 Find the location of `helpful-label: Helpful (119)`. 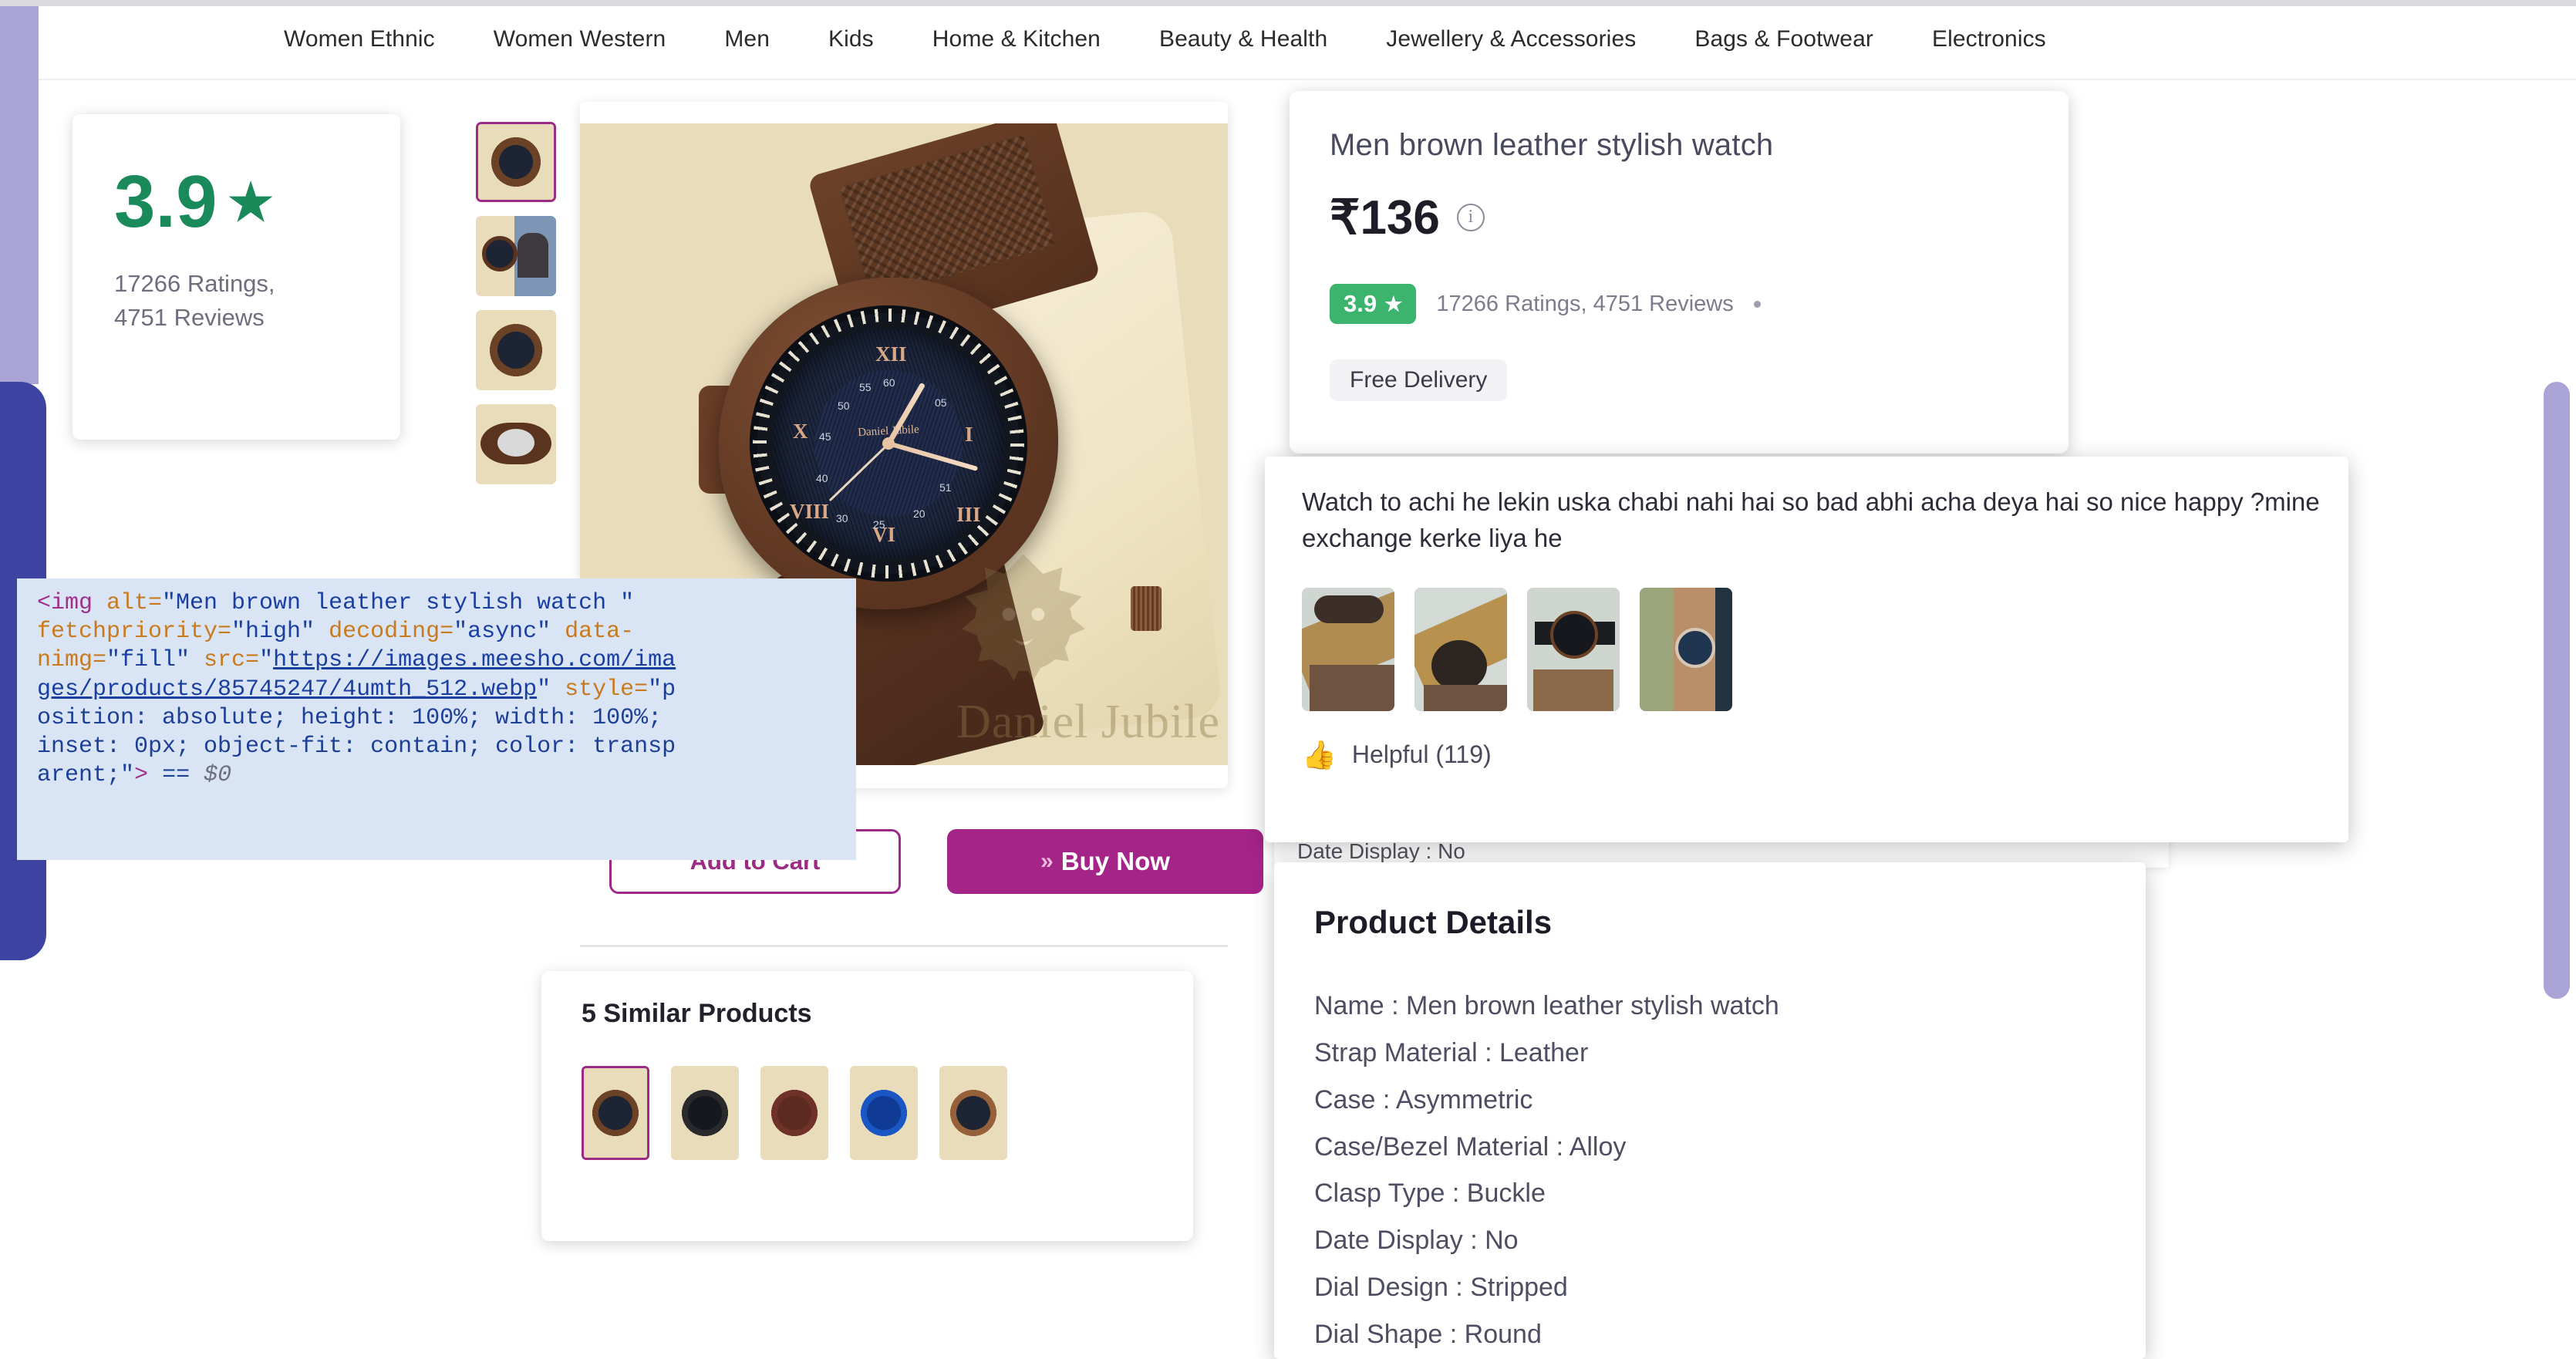

helpful-label: Helpful (119) is located at coordinates (1421, 754).